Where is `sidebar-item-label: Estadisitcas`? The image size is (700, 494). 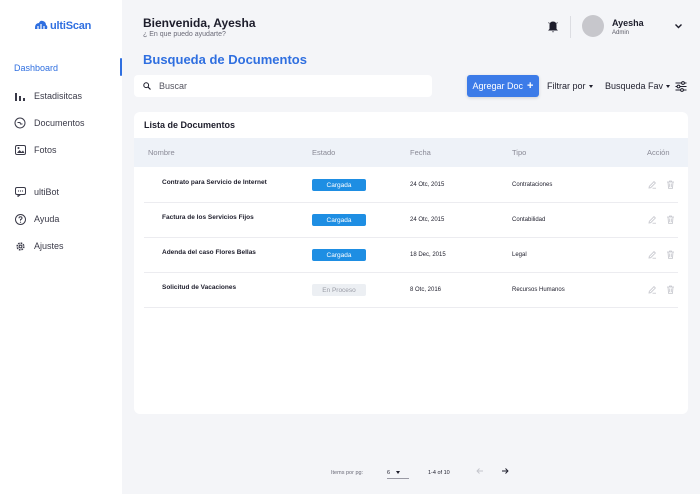
sidebar-item-label: Estadisitcas is located at coordinates (58, 96).